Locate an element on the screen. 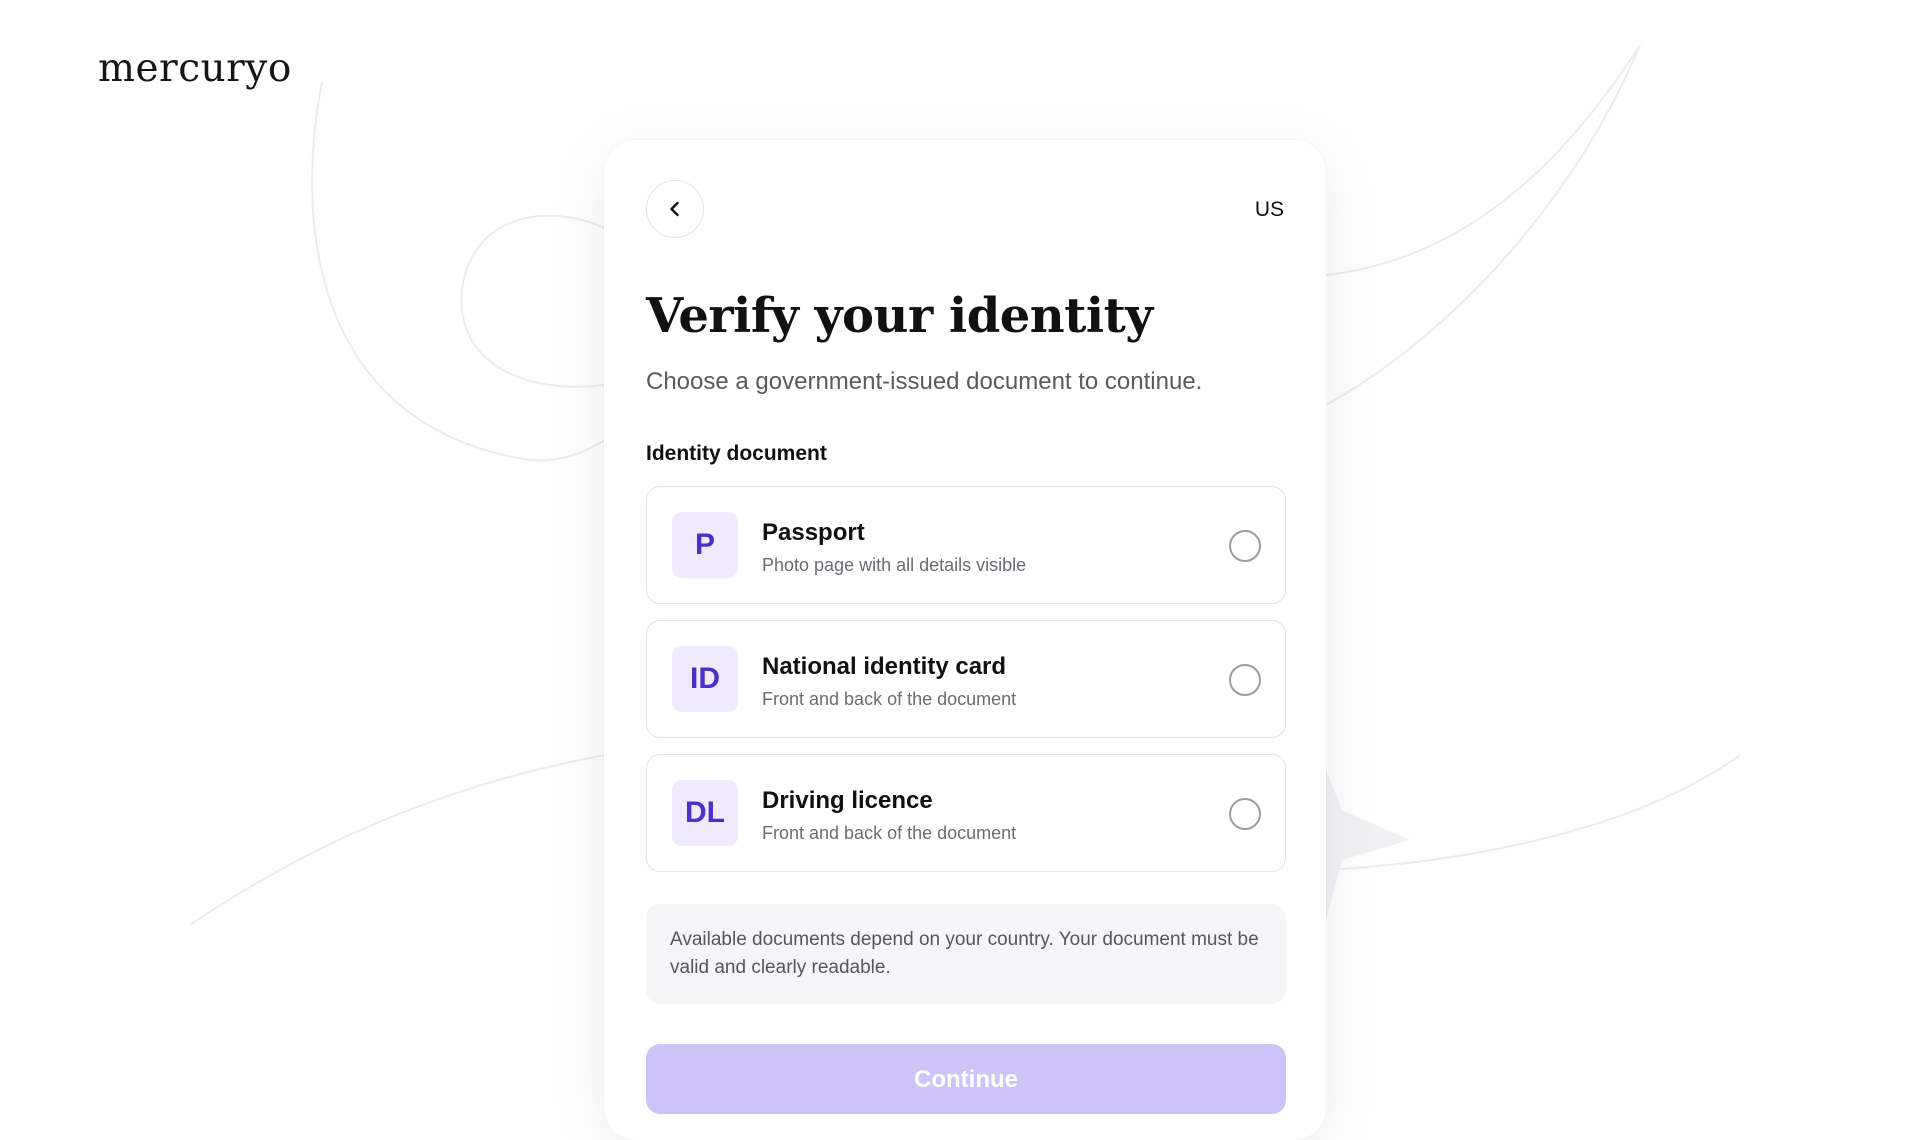 Image resolution: width=1920 pixels, height=1140 pixels. brand-logo: mercuryo is located at coordinates (195, 68).